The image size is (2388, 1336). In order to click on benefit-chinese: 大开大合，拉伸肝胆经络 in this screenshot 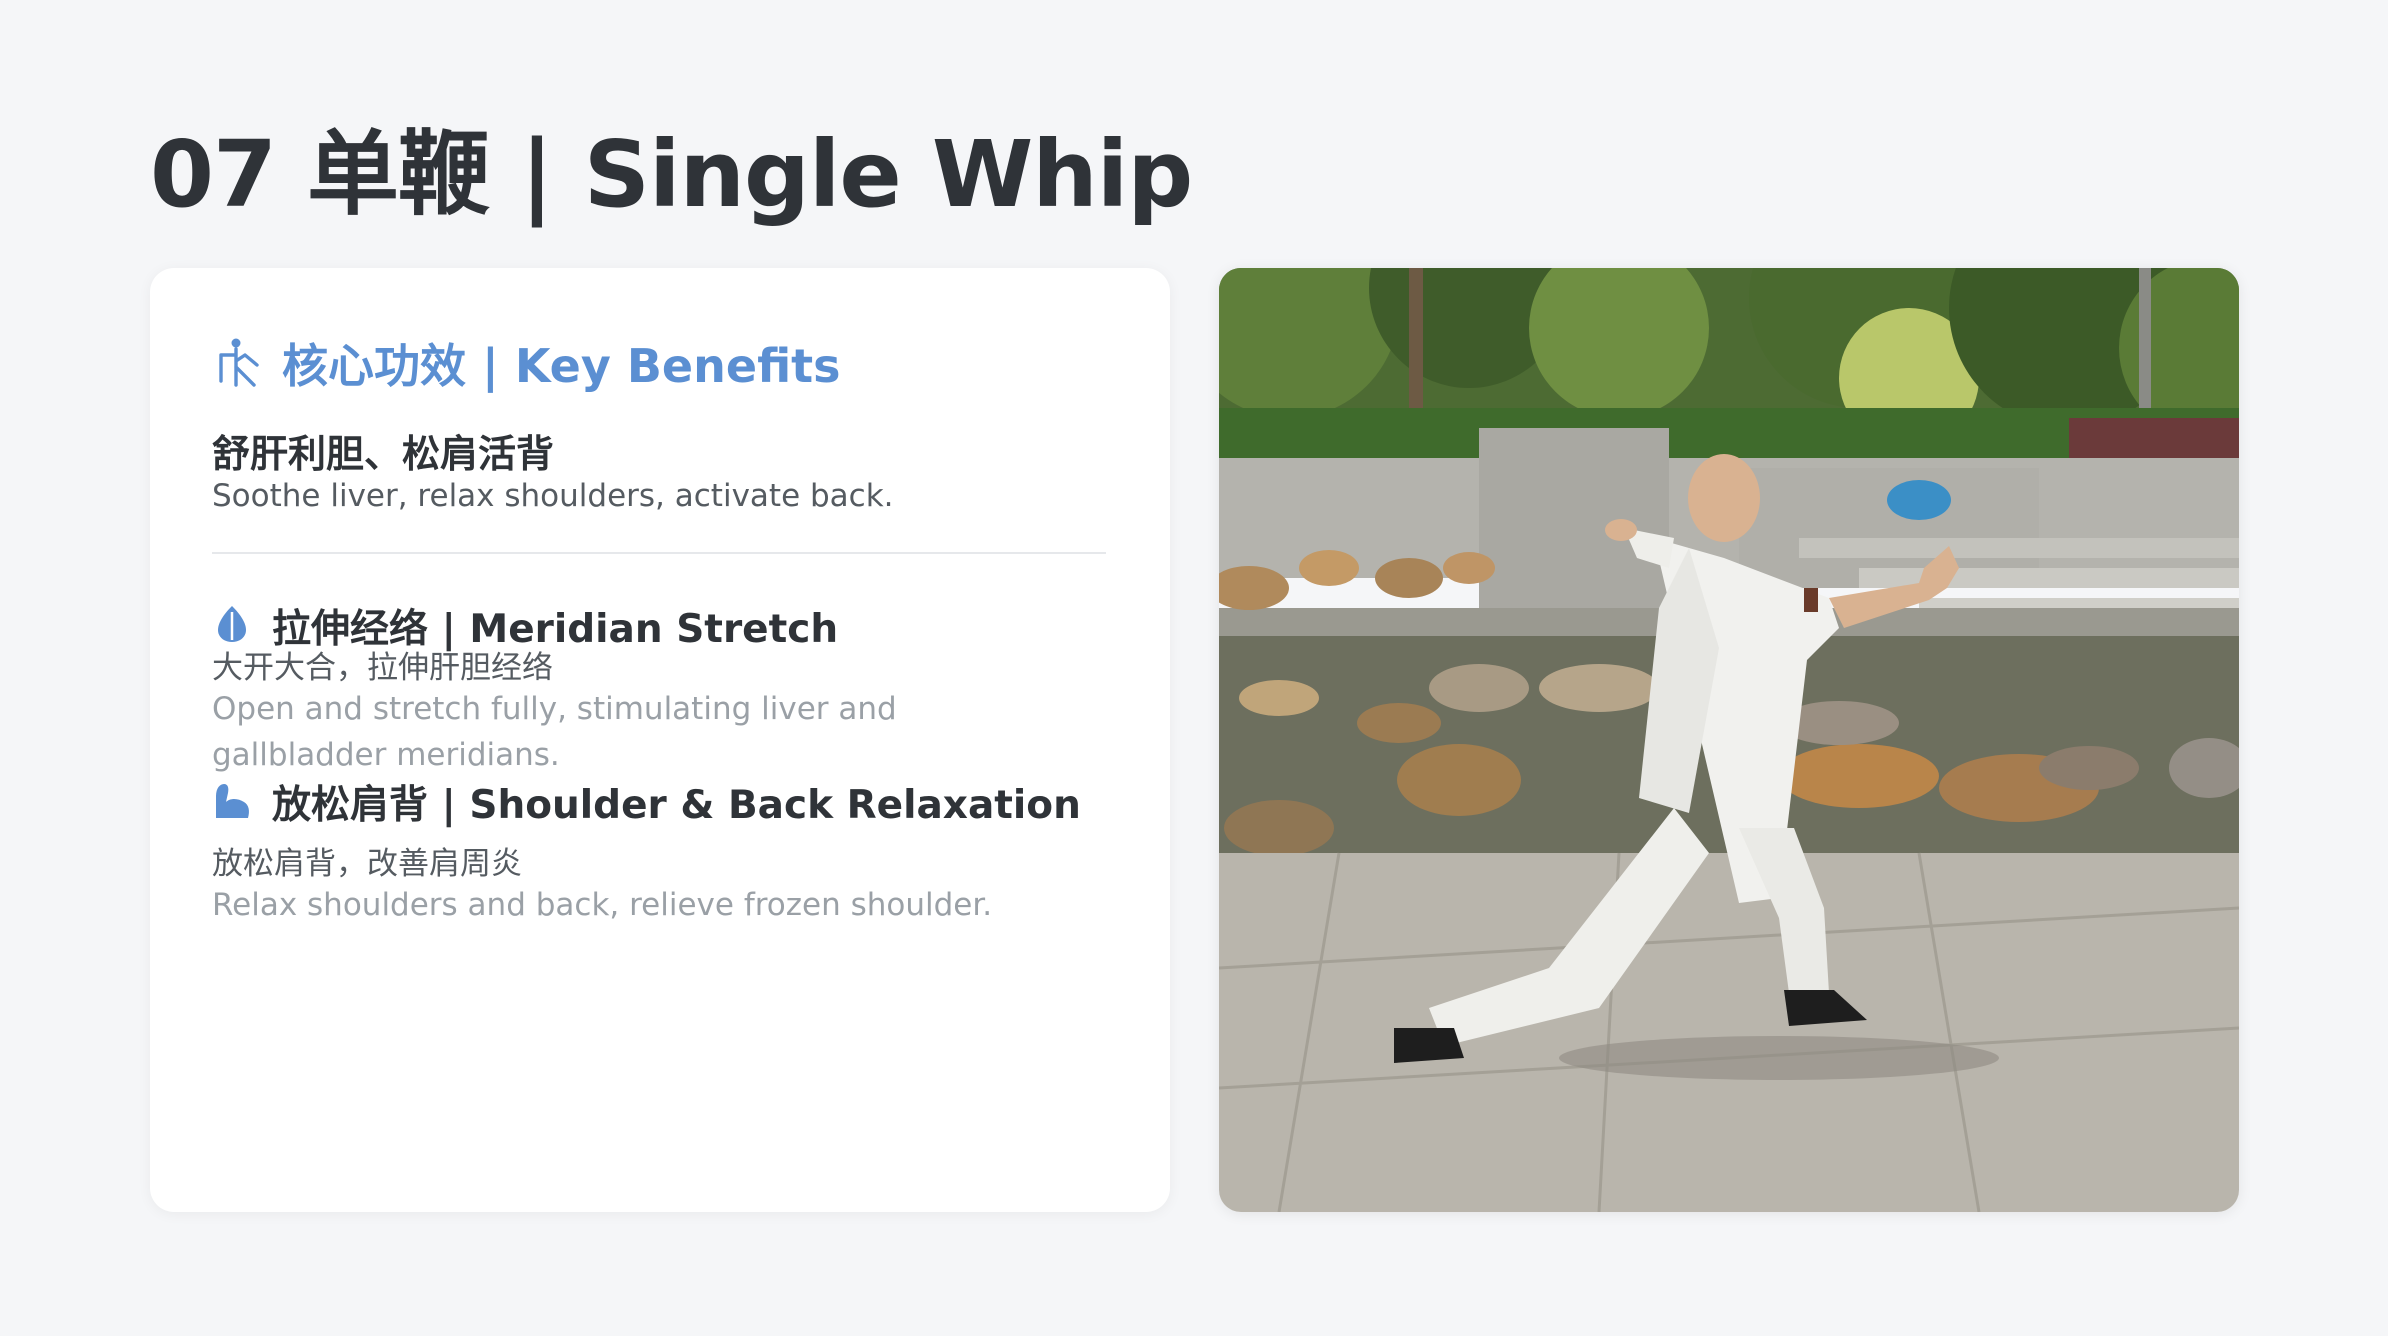, I will do `click(382, 668)`.